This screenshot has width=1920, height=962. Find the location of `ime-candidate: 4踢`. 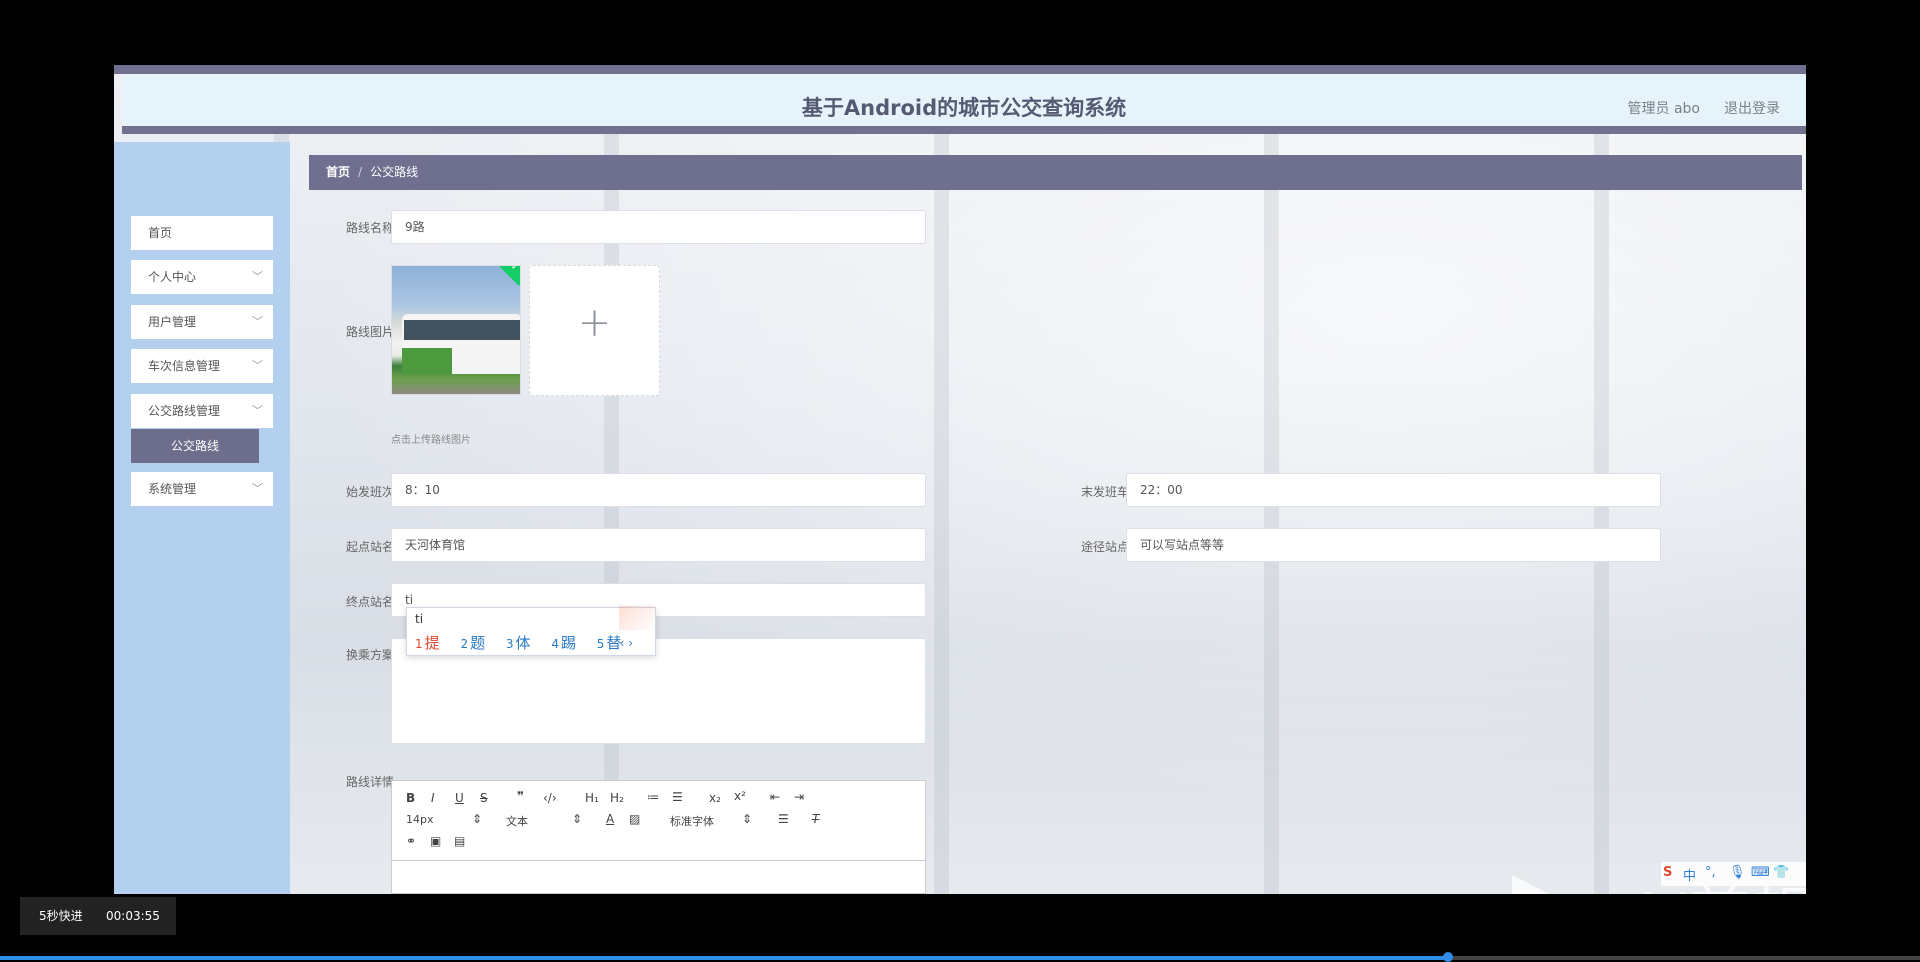

ime-candidate: 4踢 is located at coordinates (567, 643).